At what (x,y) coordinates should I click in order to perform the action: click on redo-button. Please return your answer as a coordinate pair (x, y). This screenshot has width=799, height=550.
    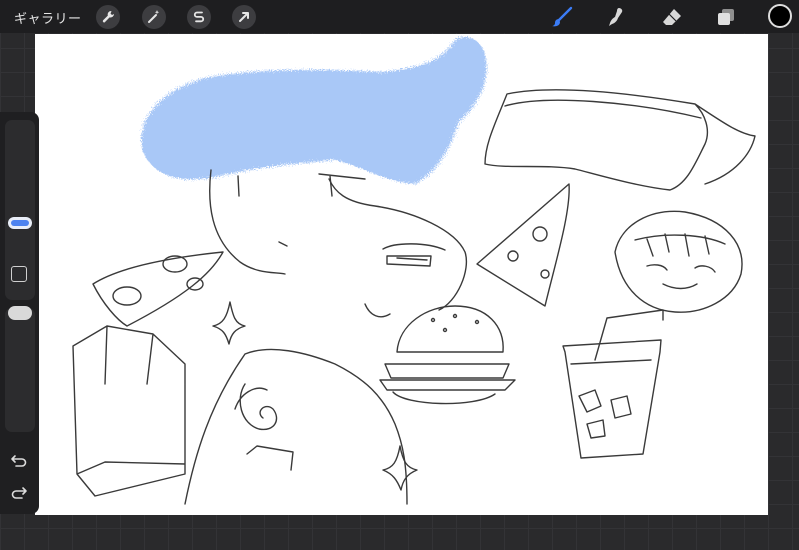
    Looking at the image, I should click on (19, 493).